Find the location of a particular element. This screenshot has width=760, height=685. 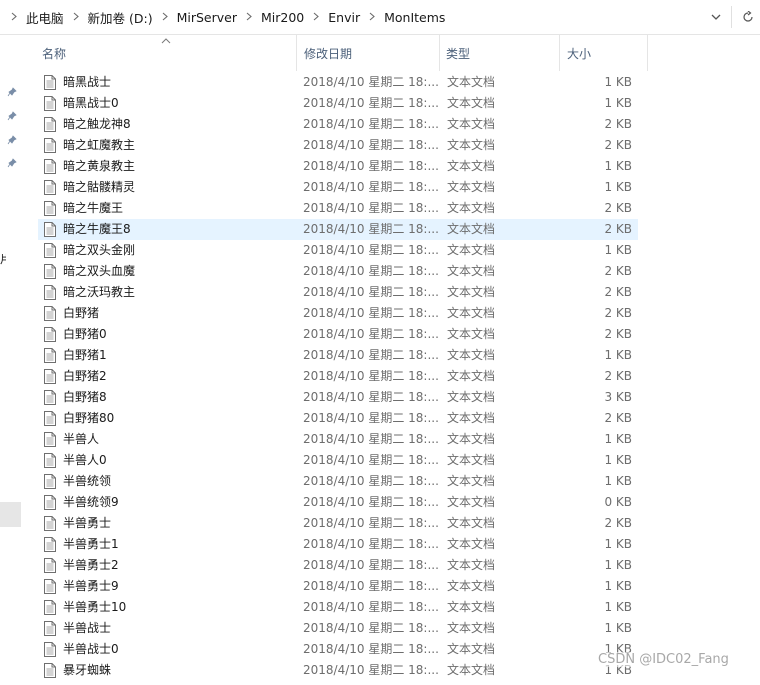

nav-item-label: 片 is located at coordinates (3, 258).